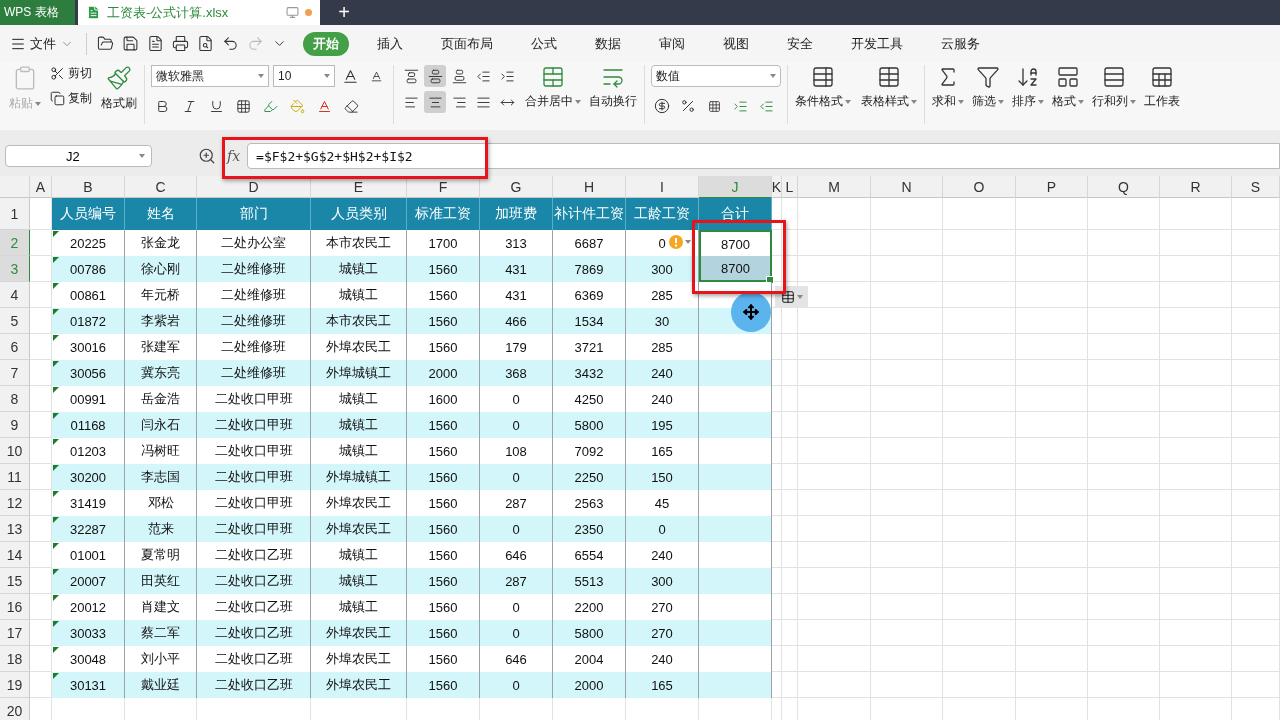 Image resolution: width=1280 pixels, height=720 pixels. I want to click on ribbon-tab: 公式, so click(544, 43).